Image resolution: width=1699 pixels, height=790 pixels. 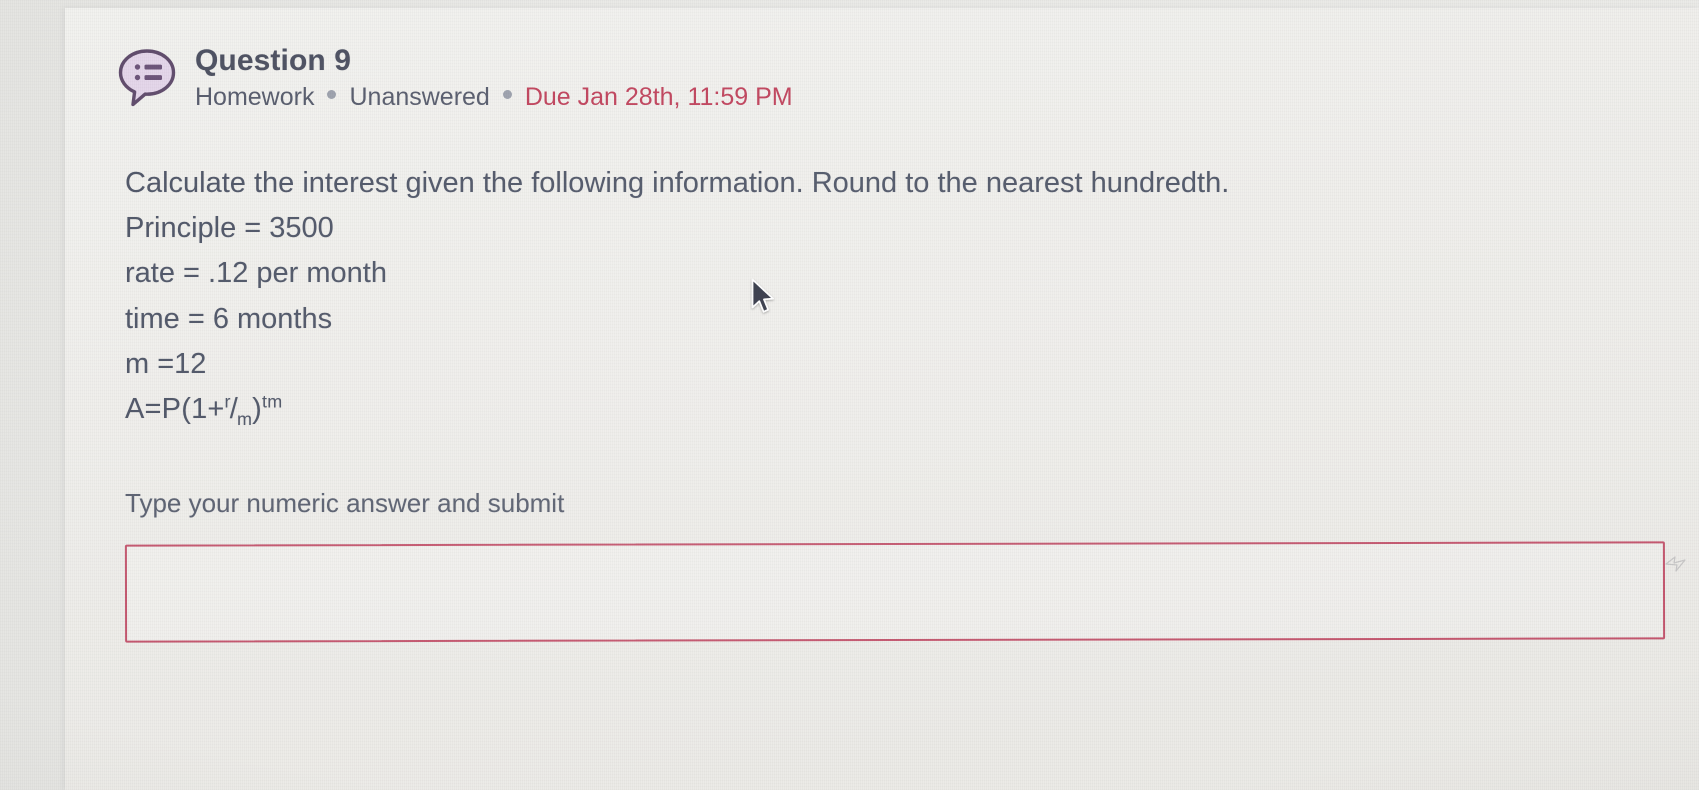 What do you see at coordinates (255, 96) in the screenshot?
I see `meta-assignment-type: Homework` at bounding box center [255, 96].